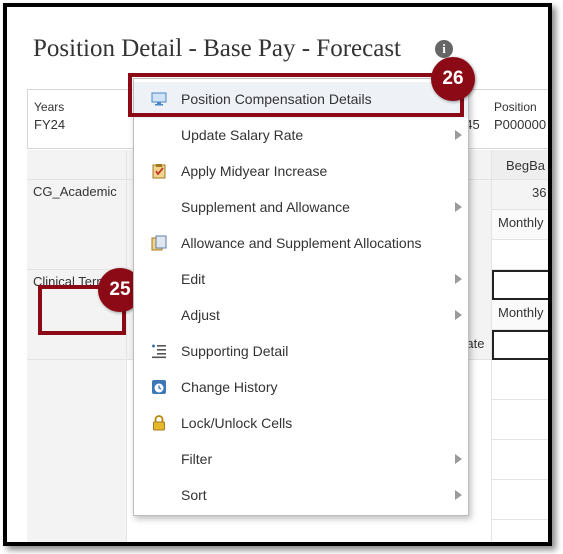 The image size is (563, 554). What do you see at coordinates (515, 107) in the screenshot?
I see `position-label: Position` at bounding box center [515, 107].